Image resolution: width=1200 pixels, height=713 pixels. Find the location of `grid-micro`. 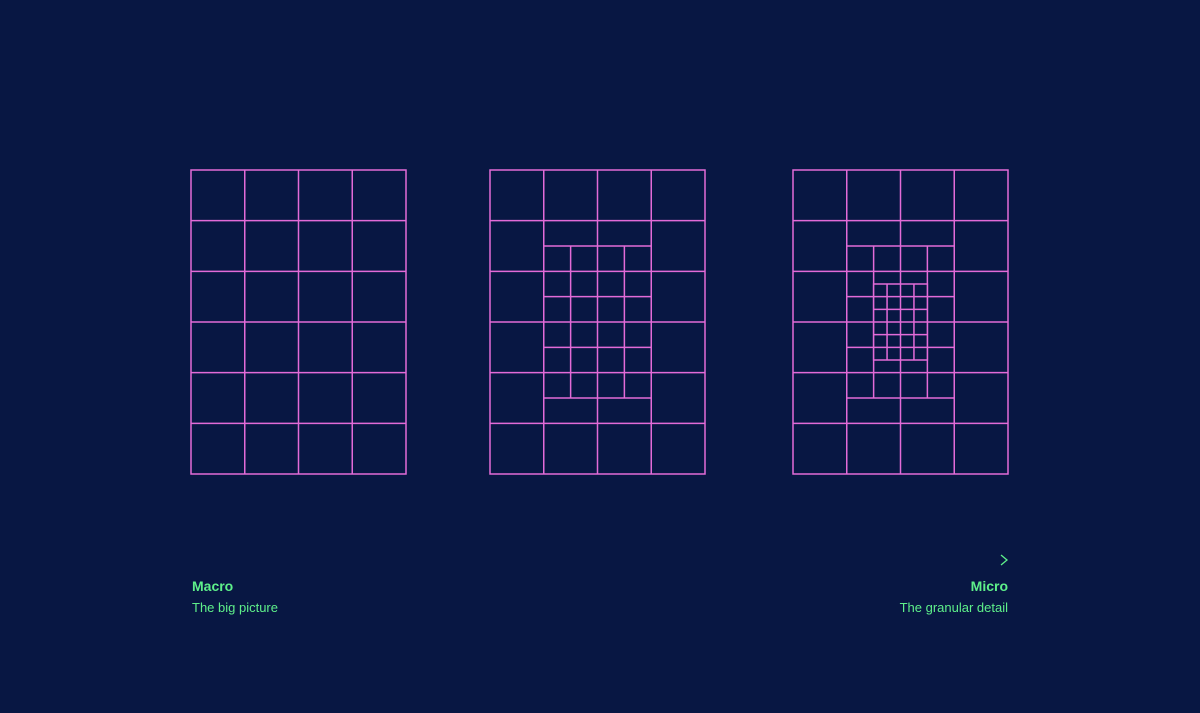

grid-micro is located at coordinates (900, 322).